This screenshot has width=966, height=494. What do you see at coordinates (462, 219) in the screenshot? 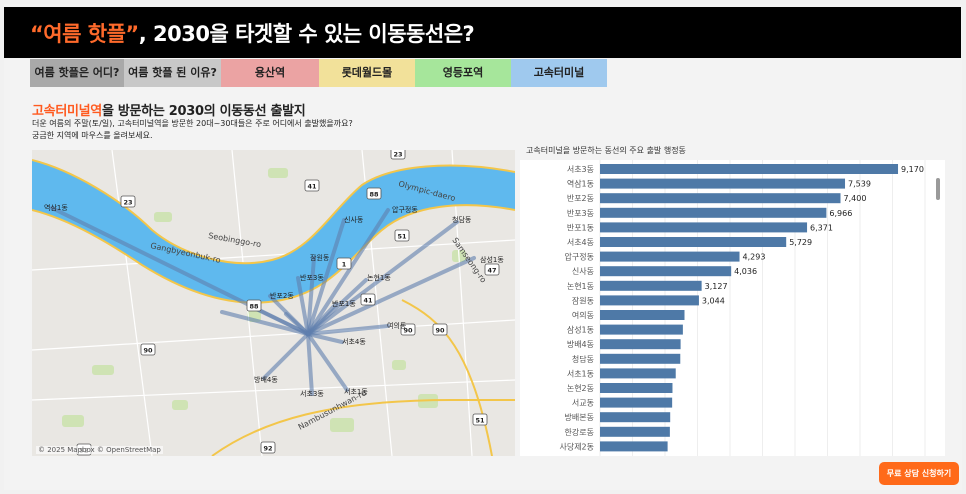
I see `district-label: 청담동` at bounding box center [462, 219].